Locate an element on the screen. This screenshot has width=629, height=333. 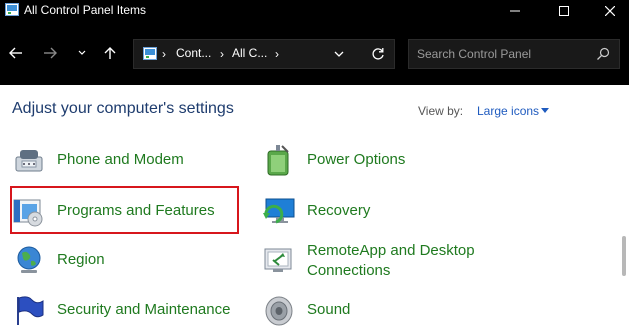
forward-button is located at coordinates (50, 53).